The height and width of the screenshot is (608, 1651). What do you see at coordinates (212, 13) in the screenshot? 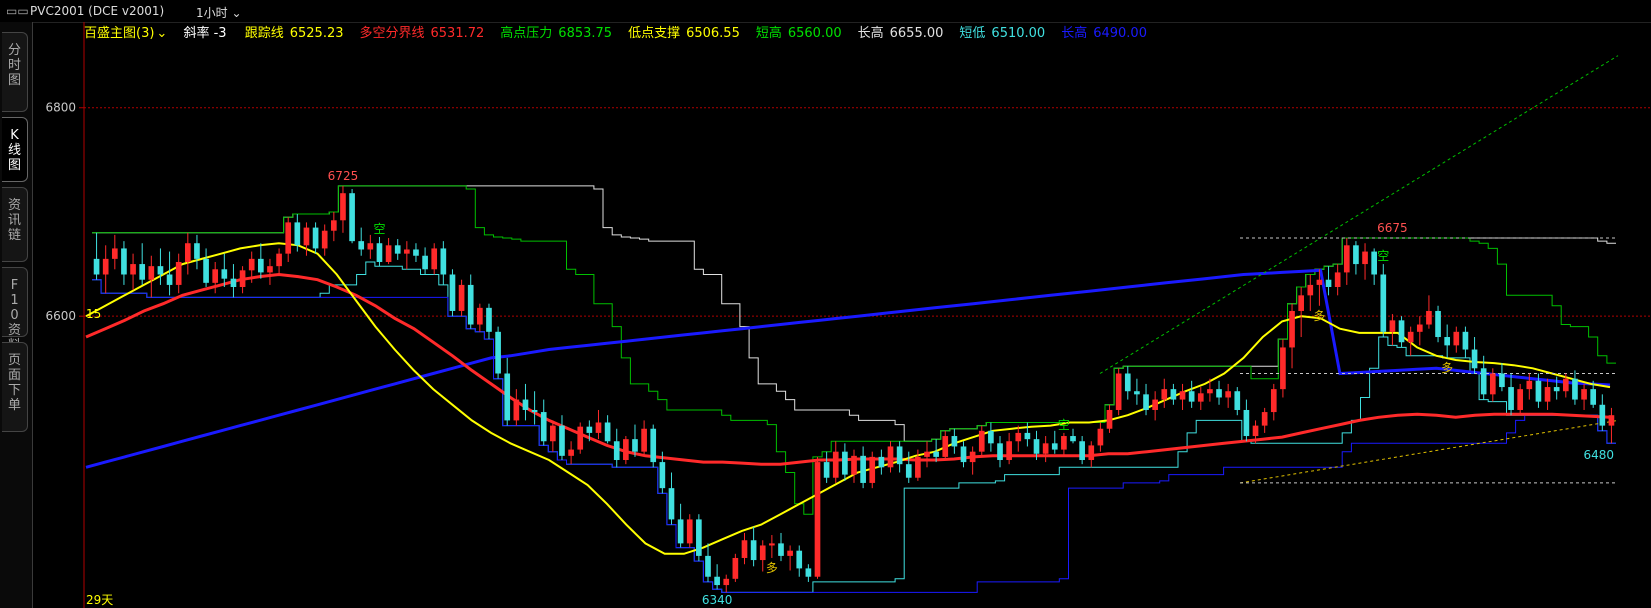
I see `period-label: 1小时` at bounding box center [212, 13].